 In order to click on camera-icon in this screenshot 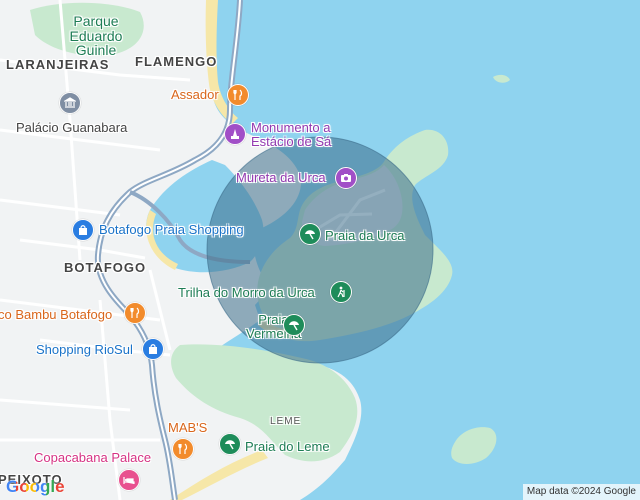, I will do `click(346, 178)`.